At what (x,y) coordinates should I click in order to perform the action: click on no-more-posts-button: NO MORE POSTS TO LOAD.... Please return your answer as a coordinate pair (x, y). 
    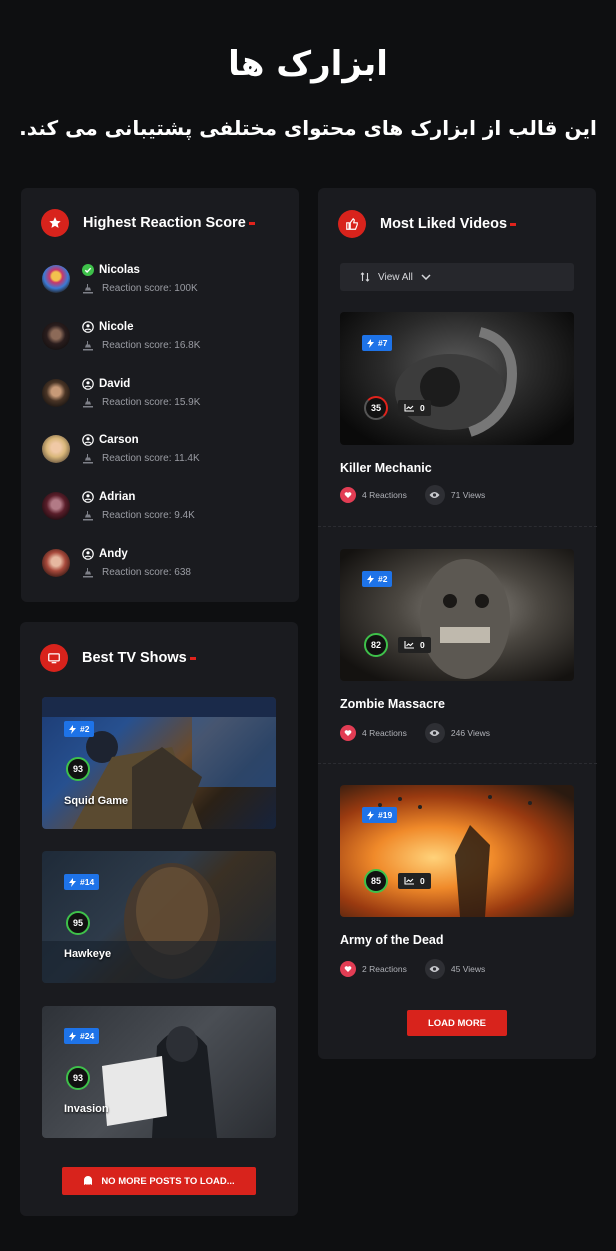
    Looking at the image, I should click on (159, 1181).